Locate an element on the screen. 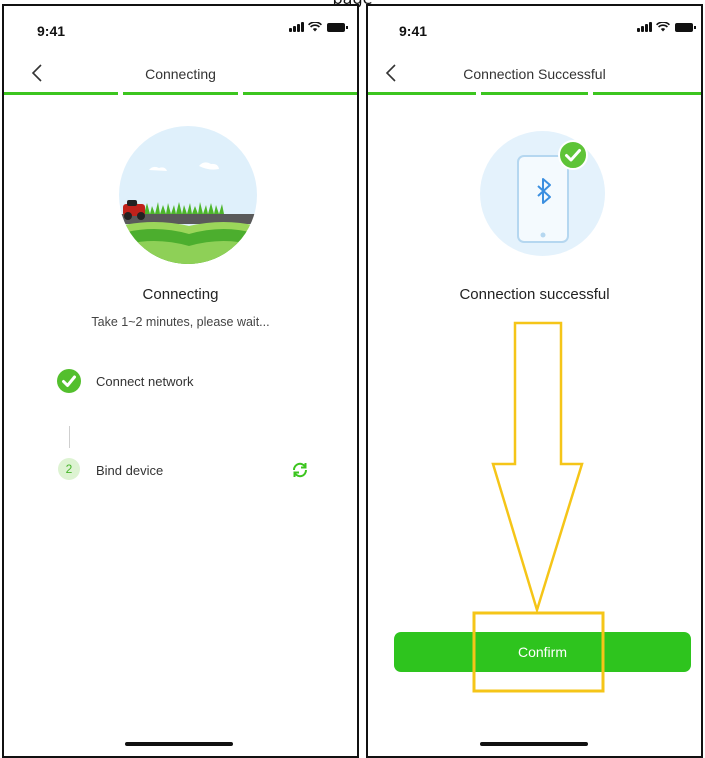  step-connector is located at coordinates (69, 437).